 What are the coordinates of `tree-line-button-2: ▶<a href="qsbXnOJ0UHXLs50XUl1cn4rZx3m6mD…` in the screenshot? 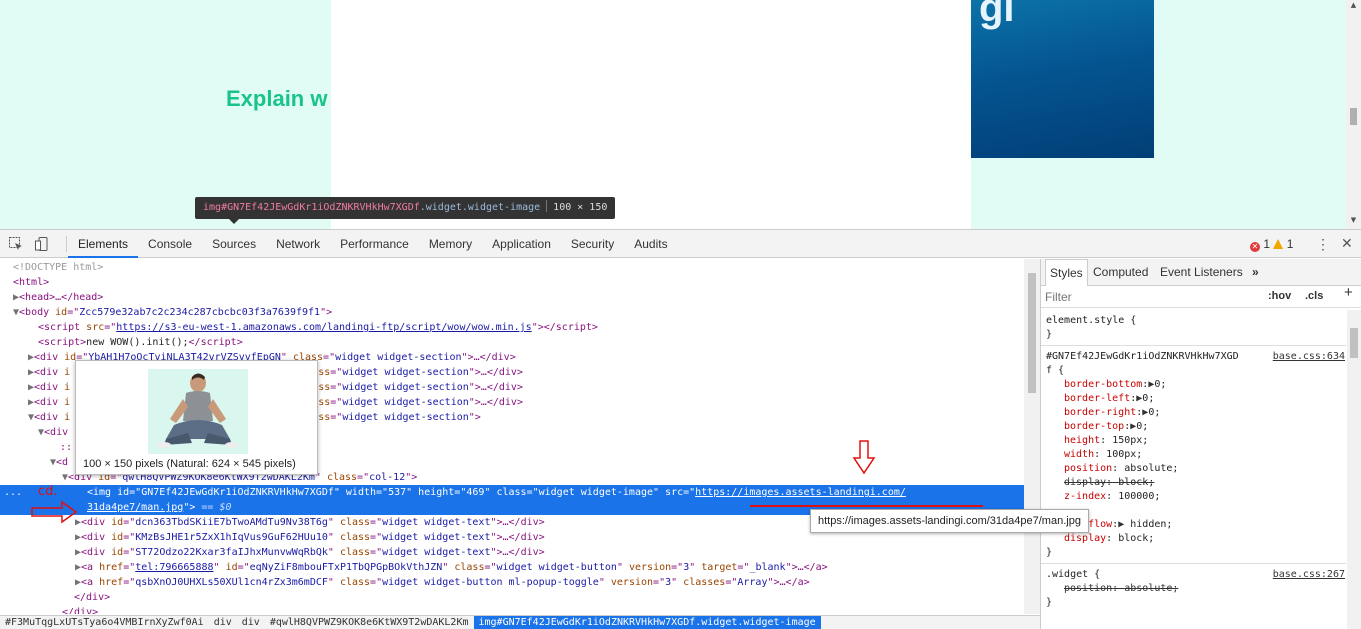 It's located at (512, 582).